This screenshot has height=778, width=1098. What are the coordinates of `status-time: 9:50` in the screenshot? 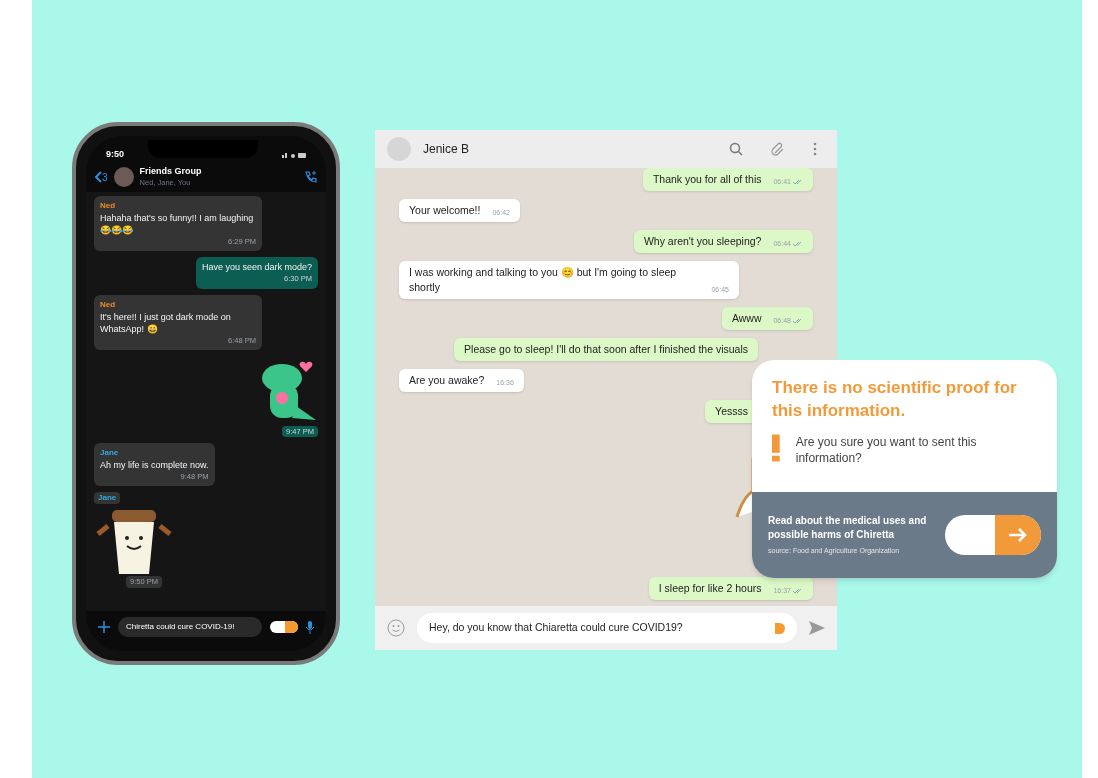 It's located at (115, 155).